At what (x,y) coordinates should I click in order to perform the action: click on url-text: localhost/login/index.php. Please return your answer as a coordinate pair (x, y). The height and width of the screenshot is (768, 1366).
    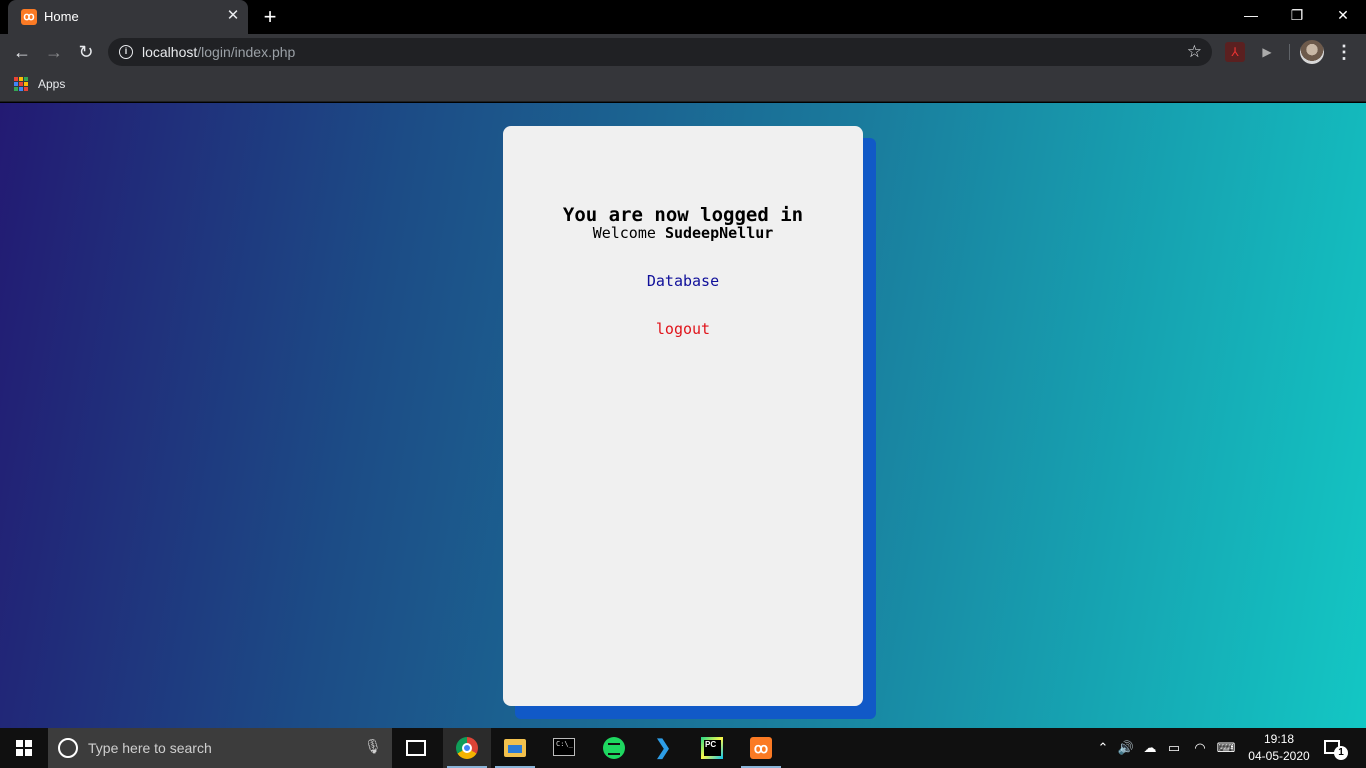
    Looking at the image, I should click on (218, 52).